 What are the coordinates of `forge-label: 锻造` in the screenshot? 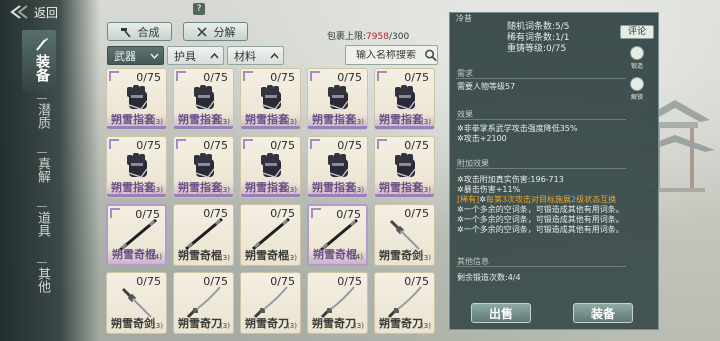 It's located at (636, 66).